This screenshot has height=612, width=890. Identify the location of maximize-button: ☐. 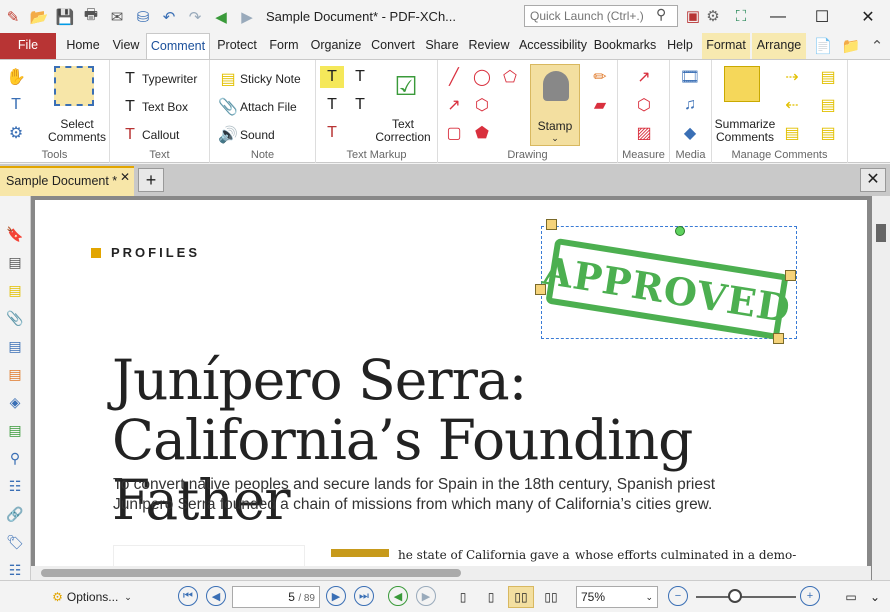
(822, 16).